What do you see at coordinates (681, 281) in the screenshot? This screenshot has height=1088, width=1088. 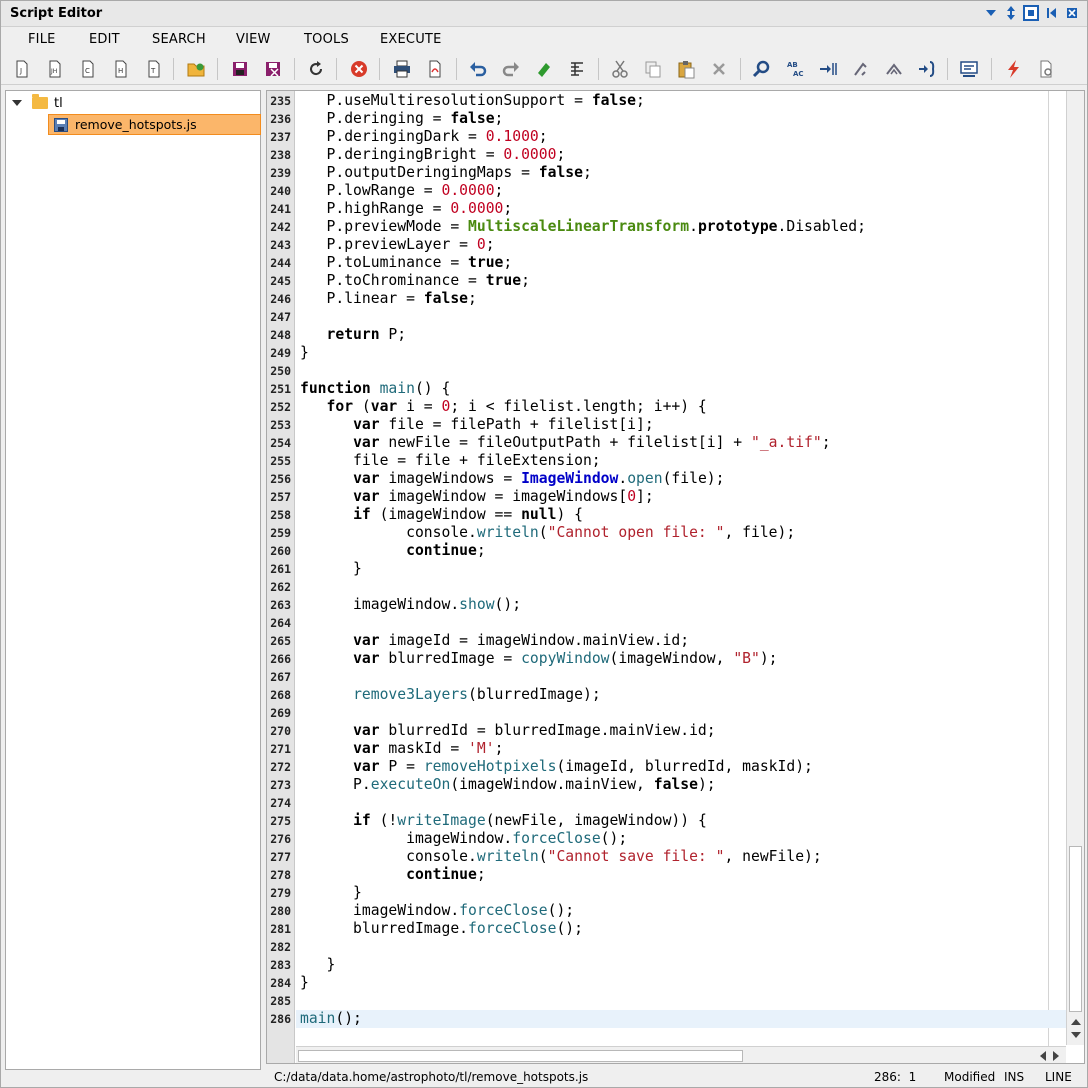 I see `code-line: P.toChrominance = true;` at bounding box center [681, 281].